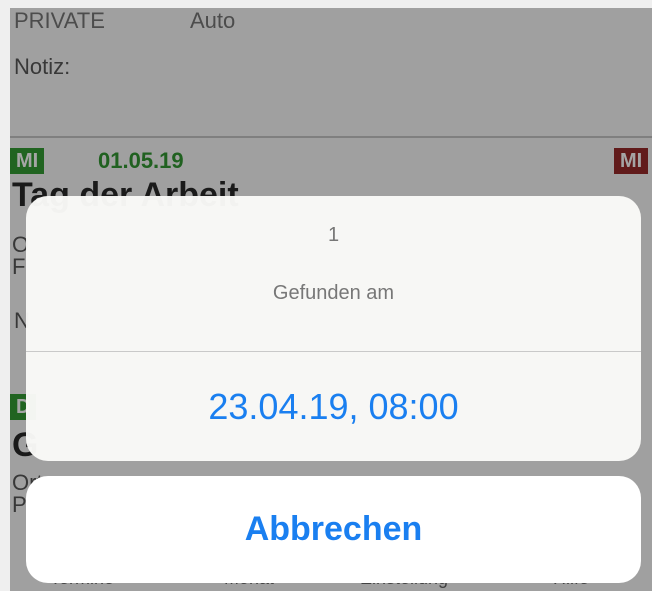  Describe the element at coordinates (333, 235) in the screenshot. I see `action-sheet-title: 1` at that location.